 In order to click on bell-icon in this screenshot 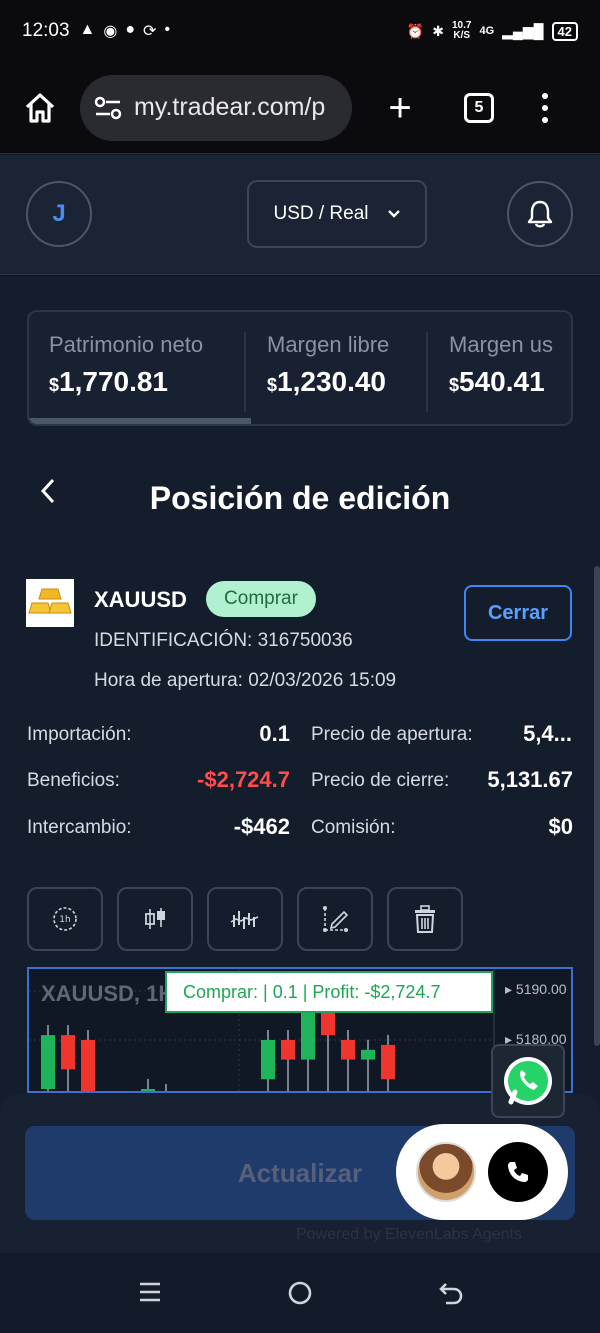, I will do `click(540, 214)`.